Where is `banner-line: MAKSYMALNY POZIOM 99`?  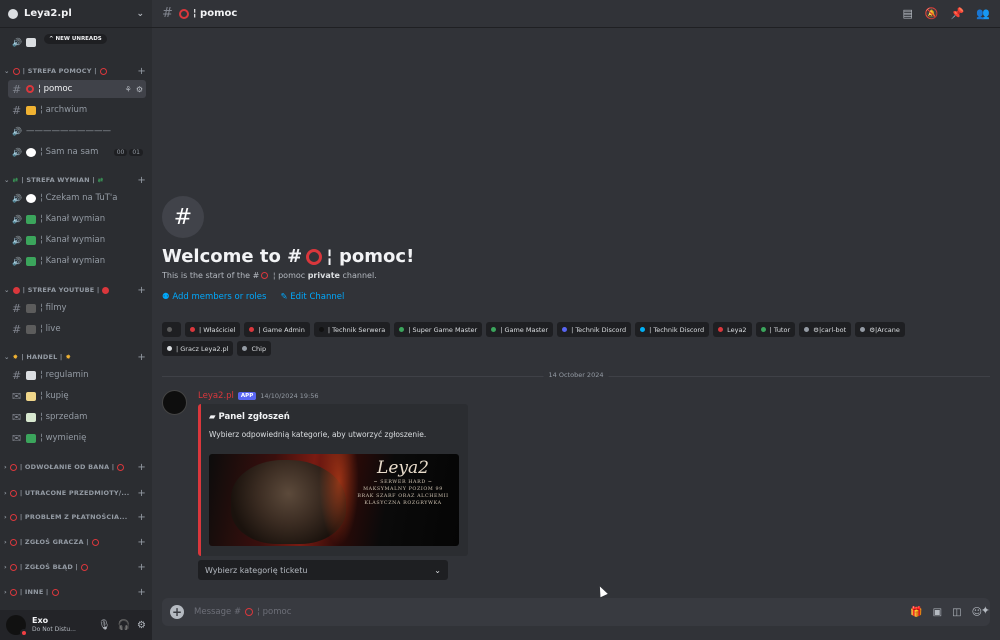
banner-line: MAKSYMALNY POZIOM 99 is located at coordinates (403, 489).